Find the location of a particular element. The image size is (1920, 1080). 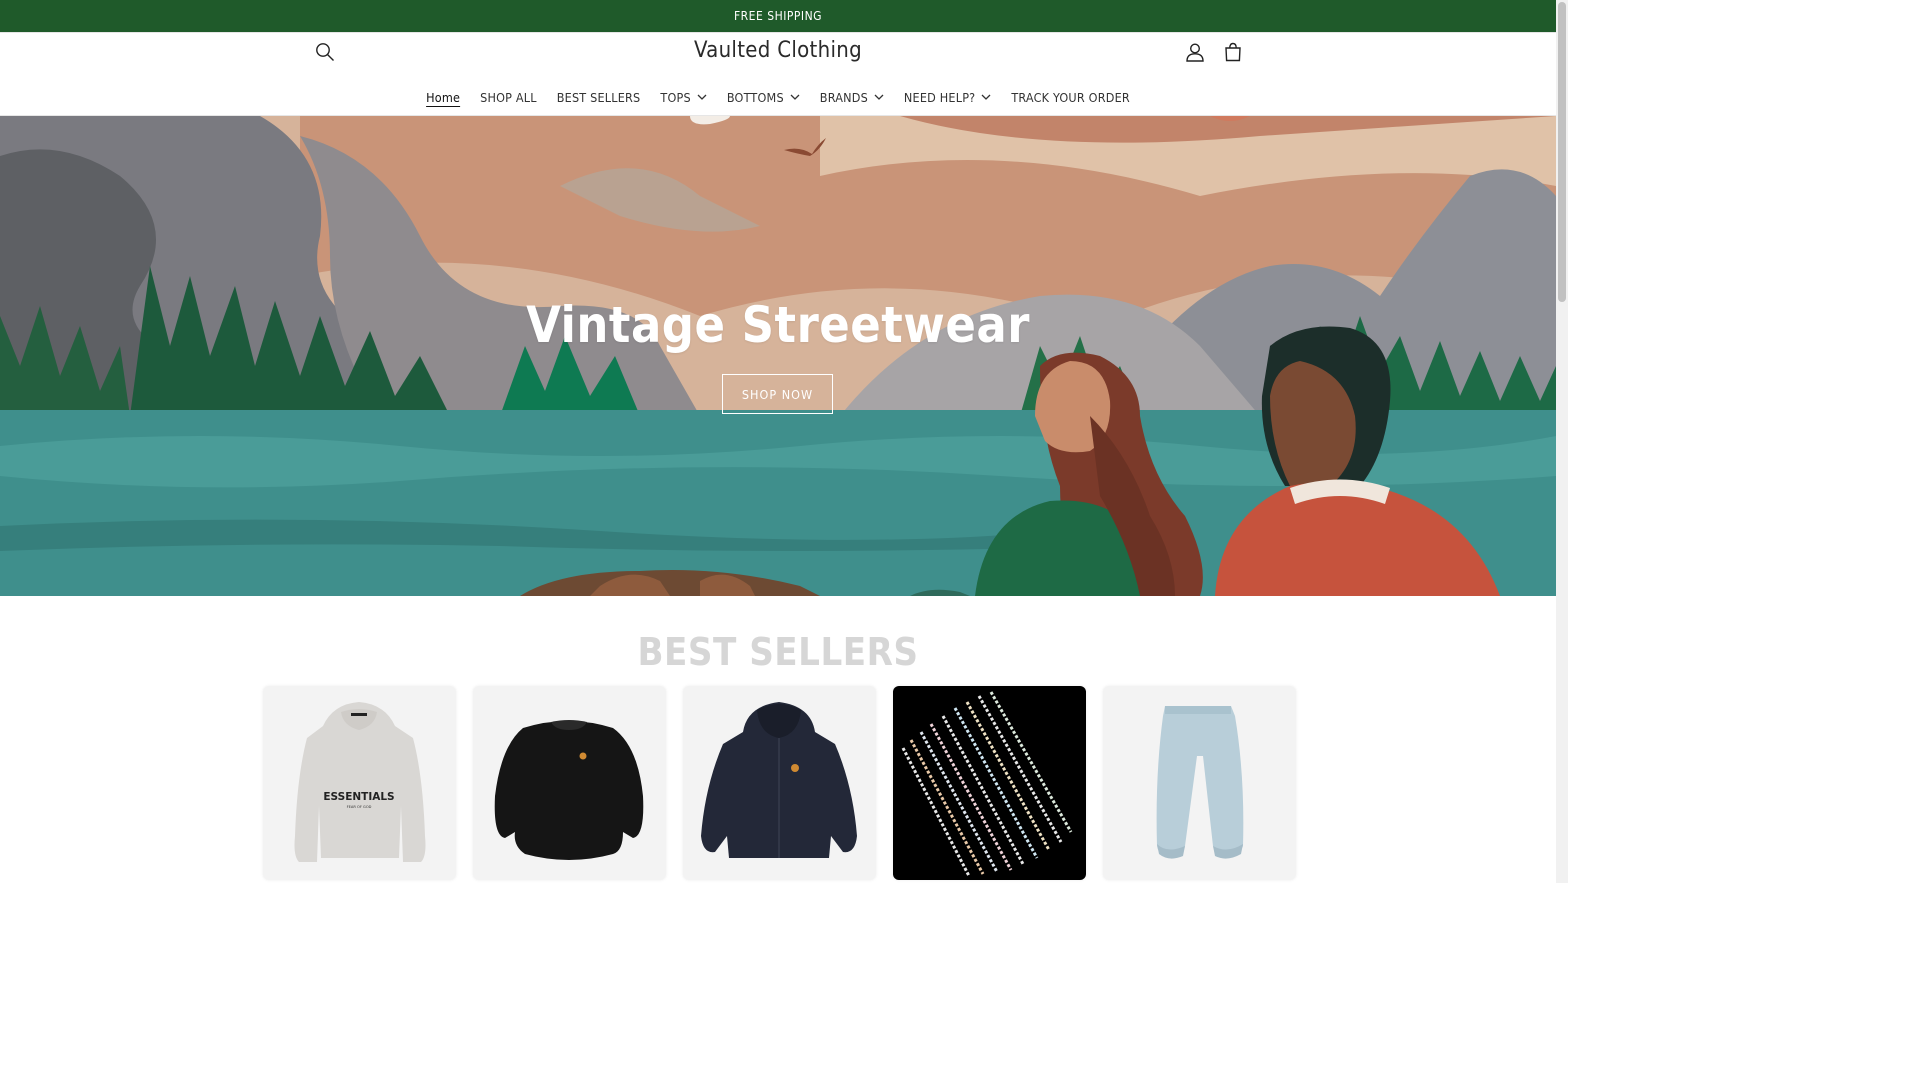

nav-label: TRACK YOUR ORDER is located at coordinates (1070, 97).